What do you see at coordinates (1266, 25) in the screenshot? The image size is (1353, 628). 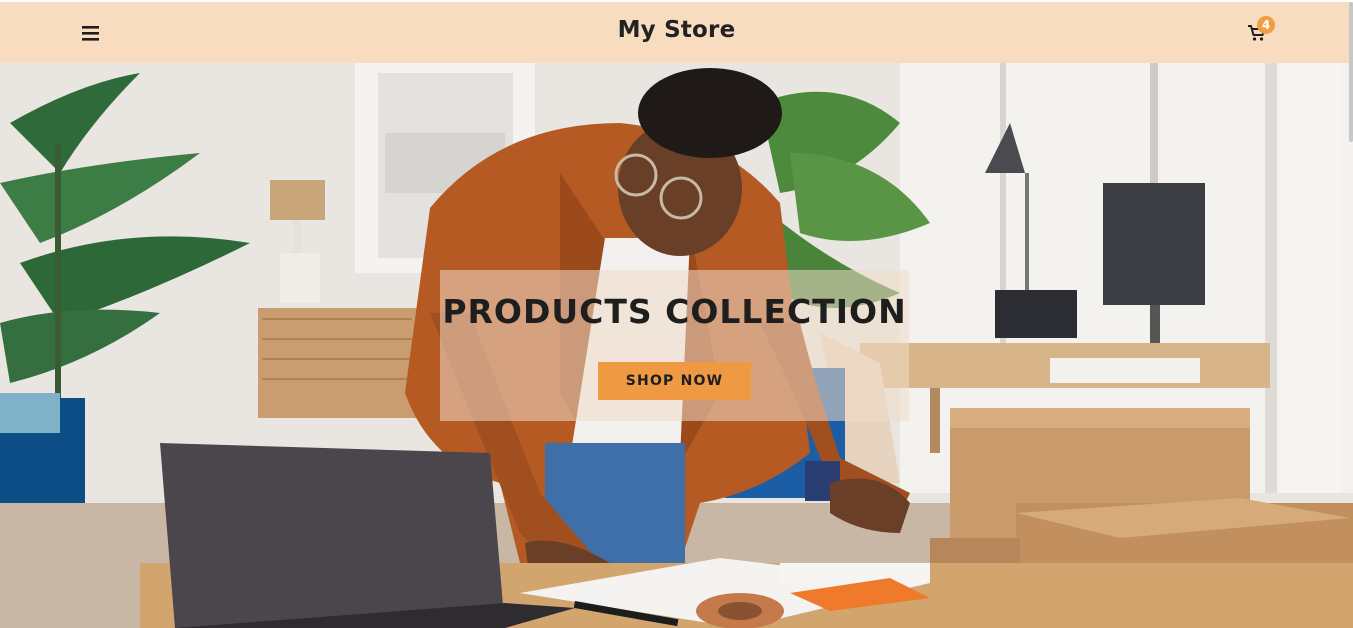 I see `cart-count-badge: 4` at bounding box center [1266, 25].